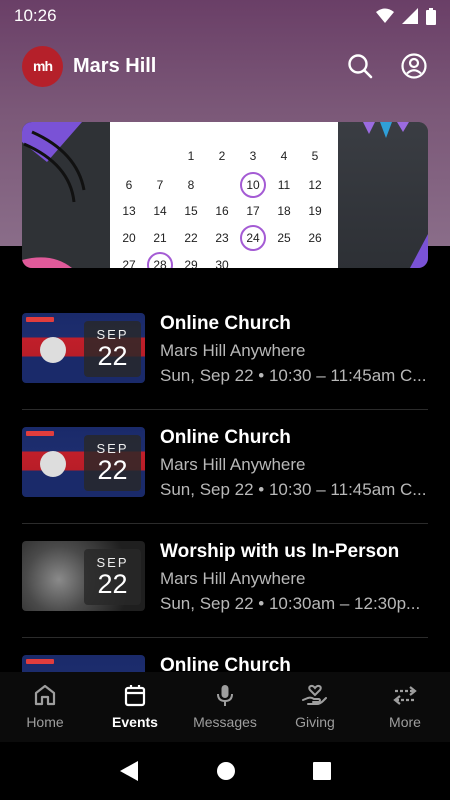  Describe the element at coordinates (160, 185) in the screenshot. I see `calendar-day: 7` at that location.